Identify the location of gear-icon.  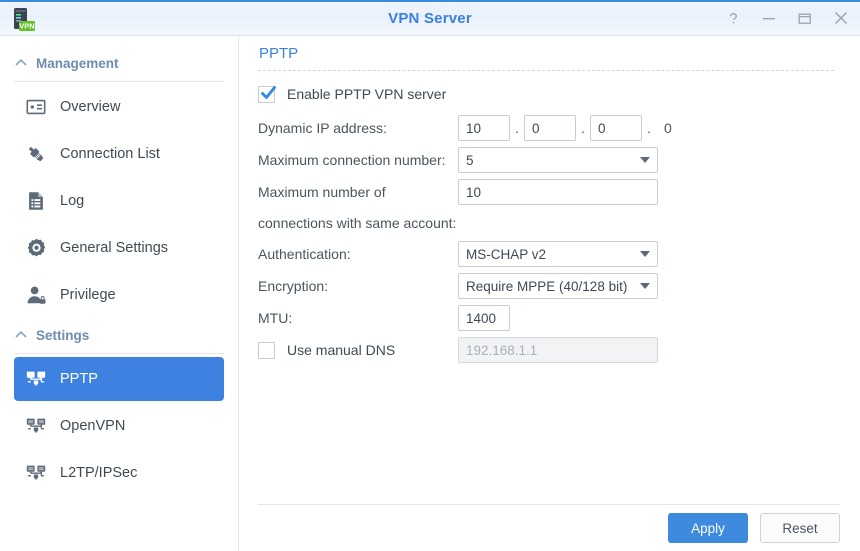
(36, 248).